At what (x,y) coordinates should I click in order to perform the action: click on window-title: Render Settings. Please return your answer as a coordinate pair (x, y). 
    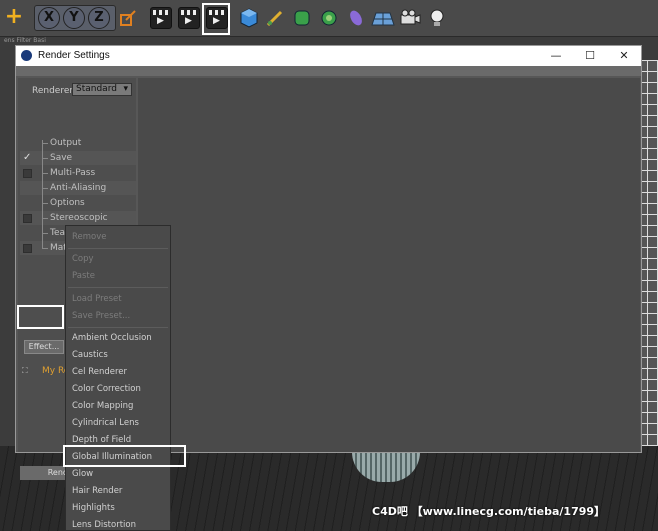
    Looking at the image, I should click on (74, 55).